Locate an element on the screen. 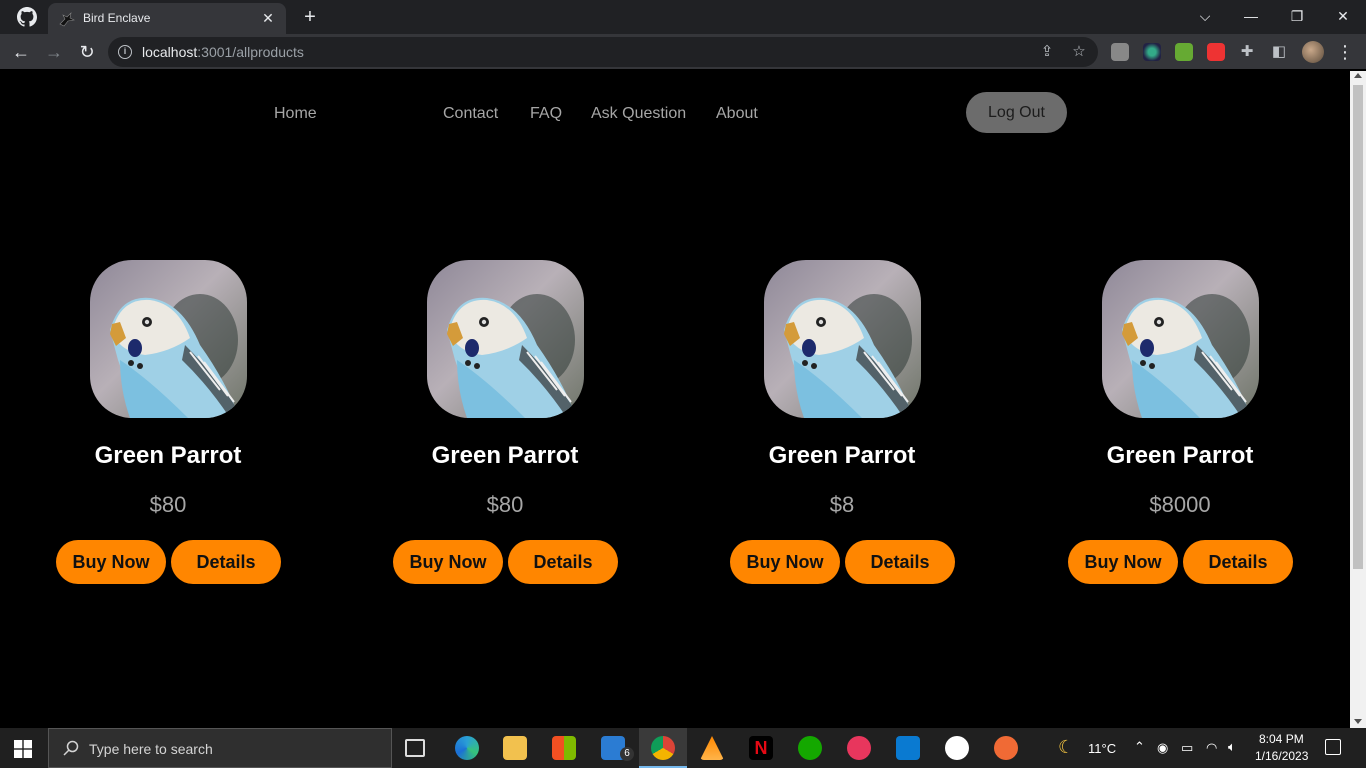  tray-chevron-up-icon: ⌃ is located at coordinates (1139, 747).